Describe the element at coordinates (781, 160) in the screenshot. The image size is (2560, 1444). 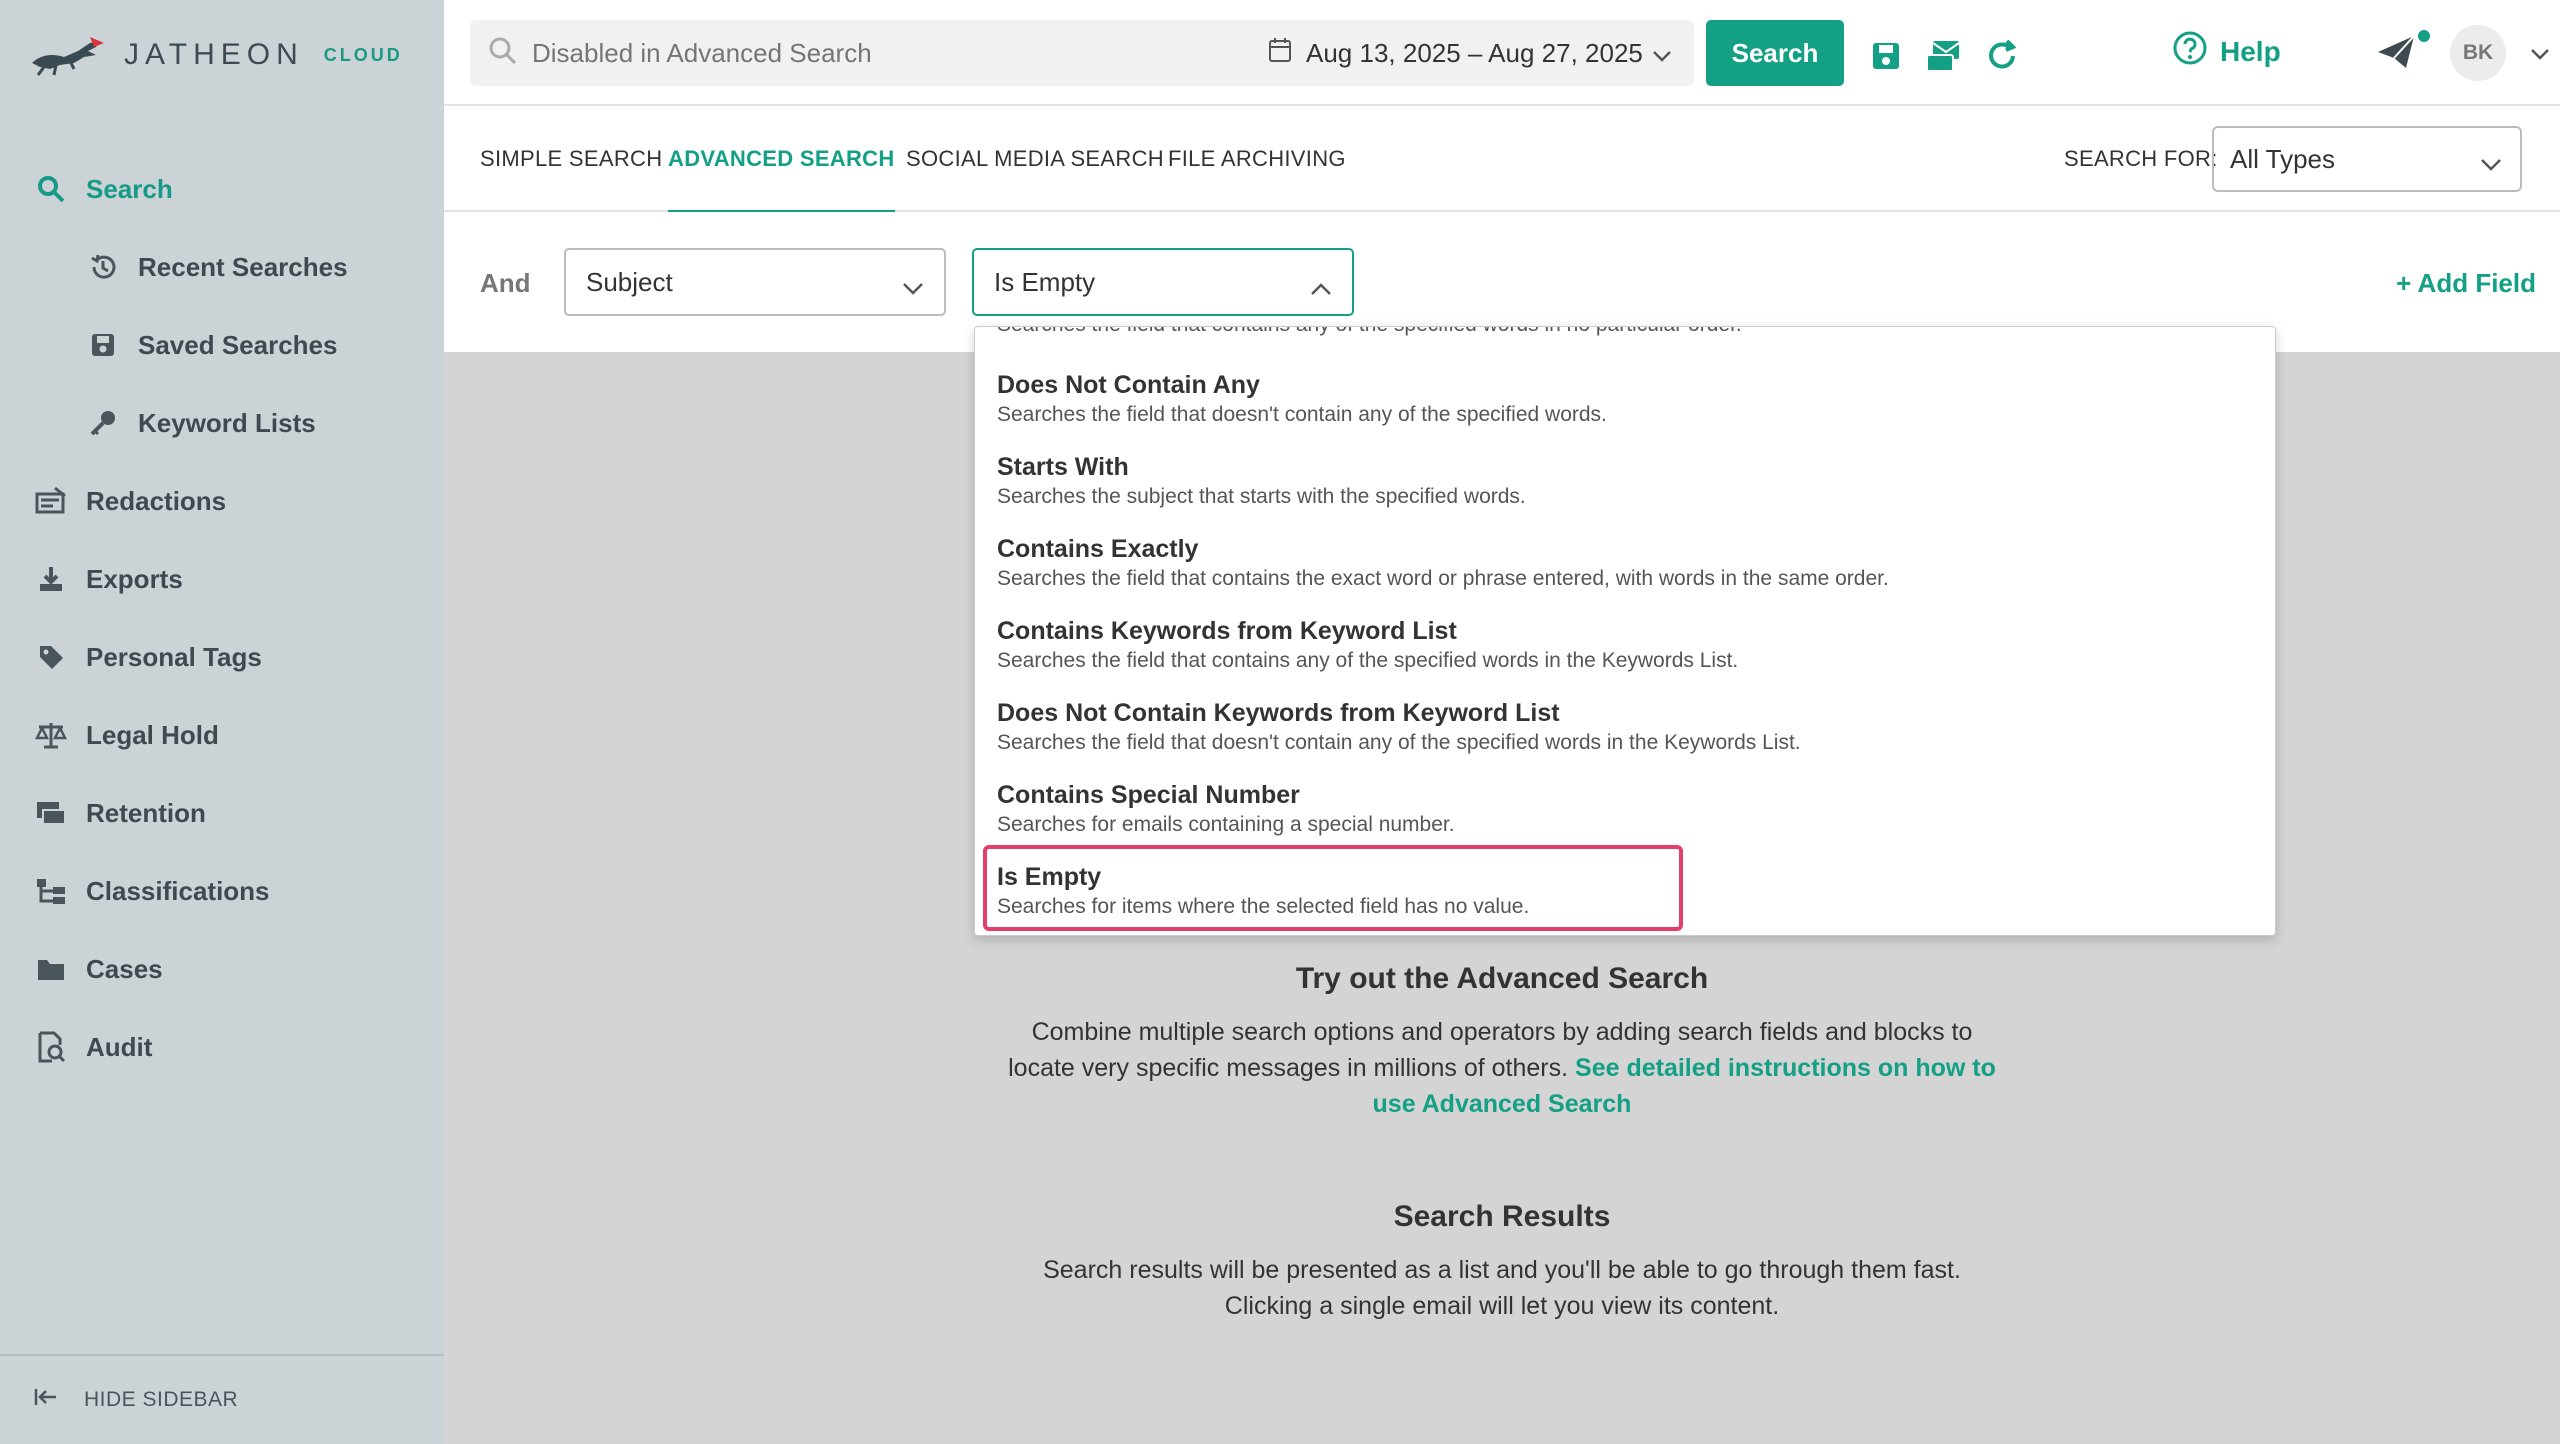
I see `tab-advanced-search: ADVANCED SEARCH` at that location.